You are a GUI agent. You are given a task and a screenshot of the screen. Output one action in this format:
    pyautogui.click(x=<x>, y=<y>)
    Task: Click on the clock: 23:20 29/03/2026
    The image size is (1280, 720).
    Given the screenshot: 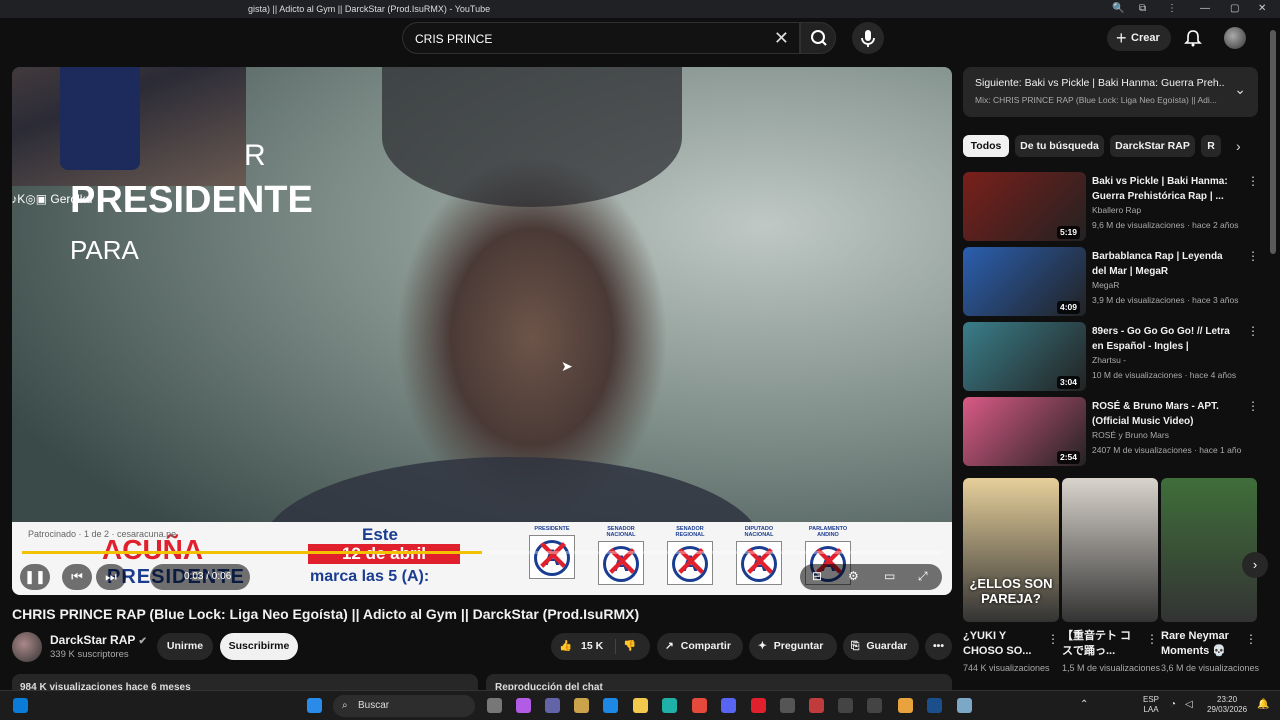 What is the action you would take?
    pyautogui.click(x=1227, y=705)
    